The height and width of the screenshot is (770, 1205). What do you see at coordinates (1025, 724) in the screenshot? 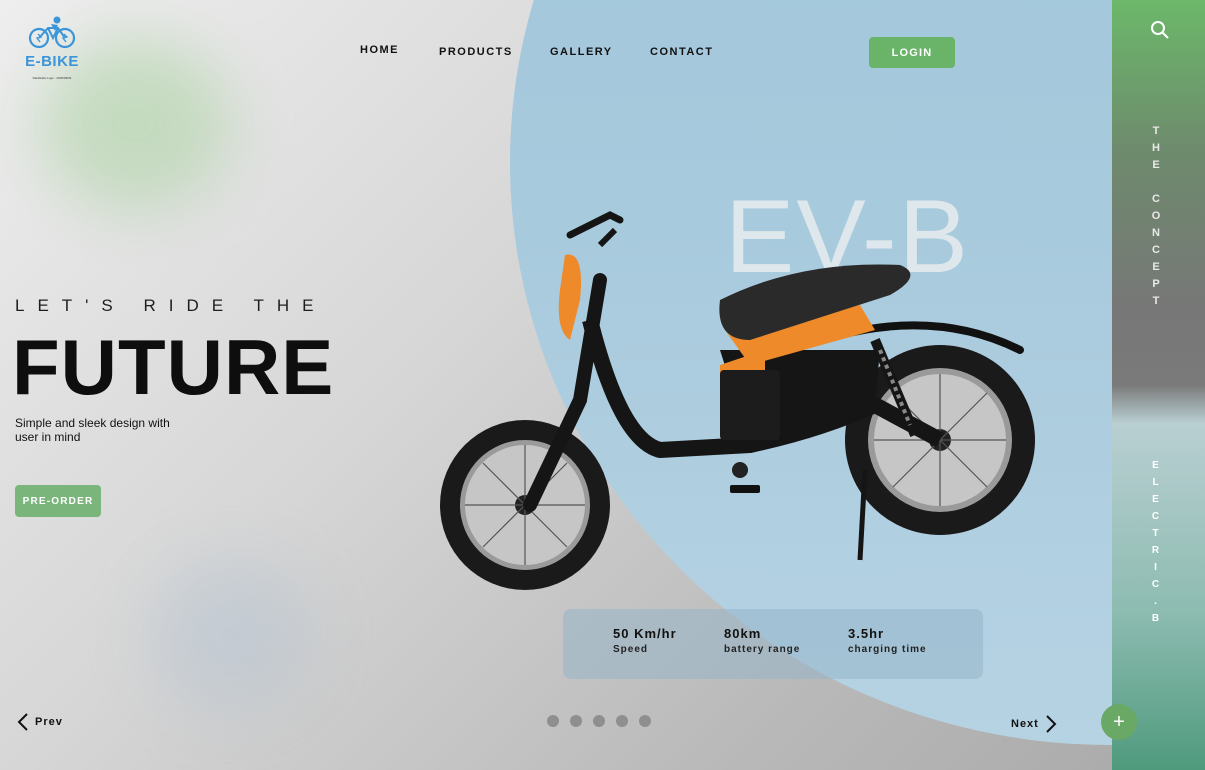
I see `next-label: Next` at bounding box center [1025, 724].